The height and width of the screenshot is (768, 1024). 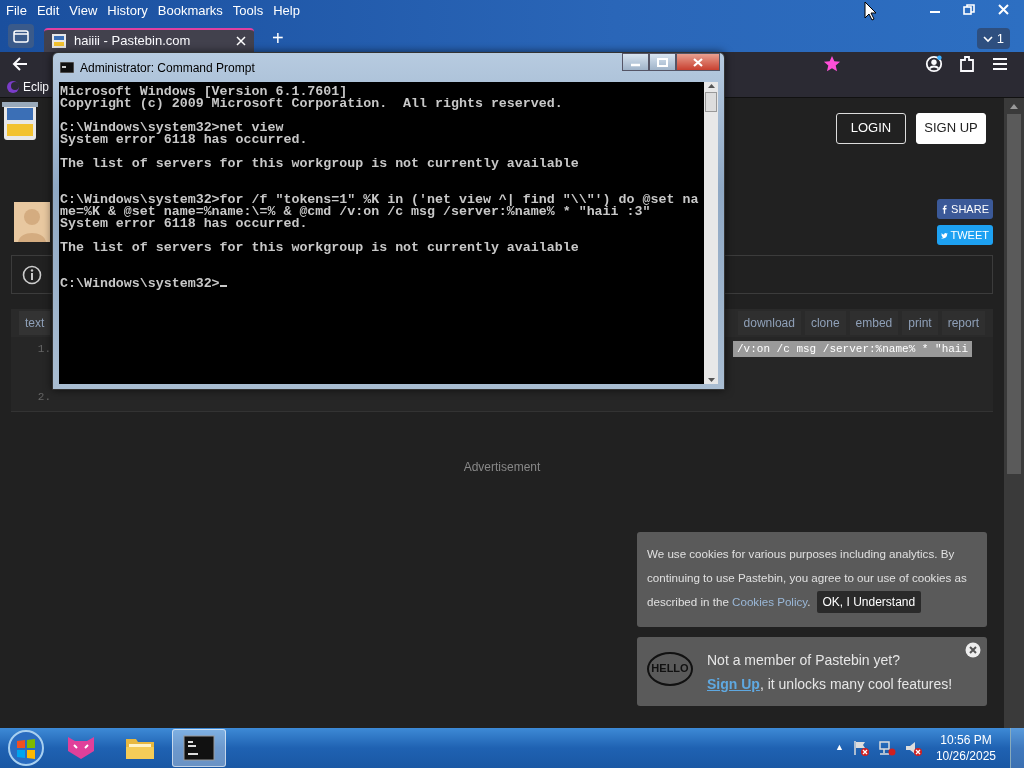 What do you see at coordinates (965, 740) in the screenshot?
I see `clock-time: 10:56 PM` at bounding box center [965, 740].